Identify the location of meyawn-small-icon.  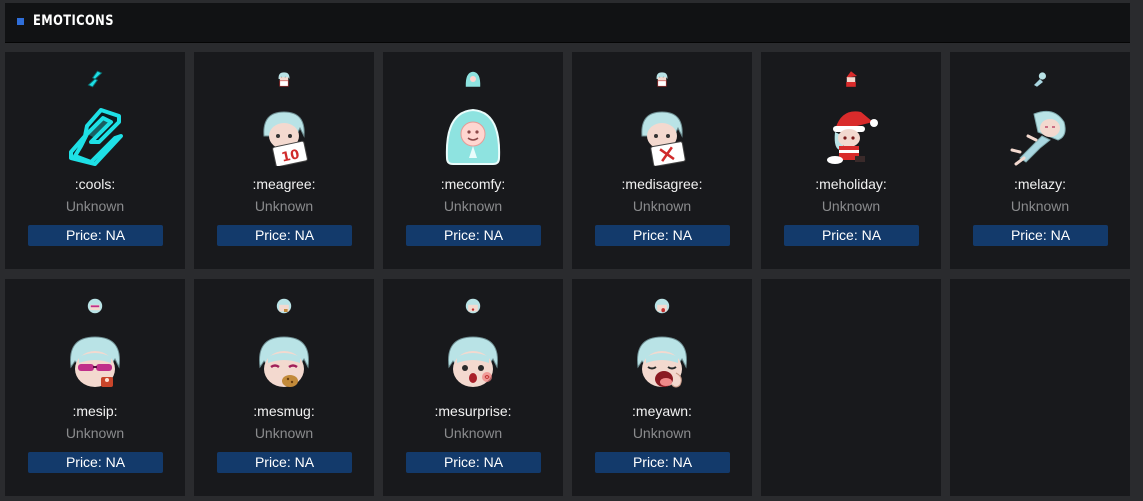
(662, 306).